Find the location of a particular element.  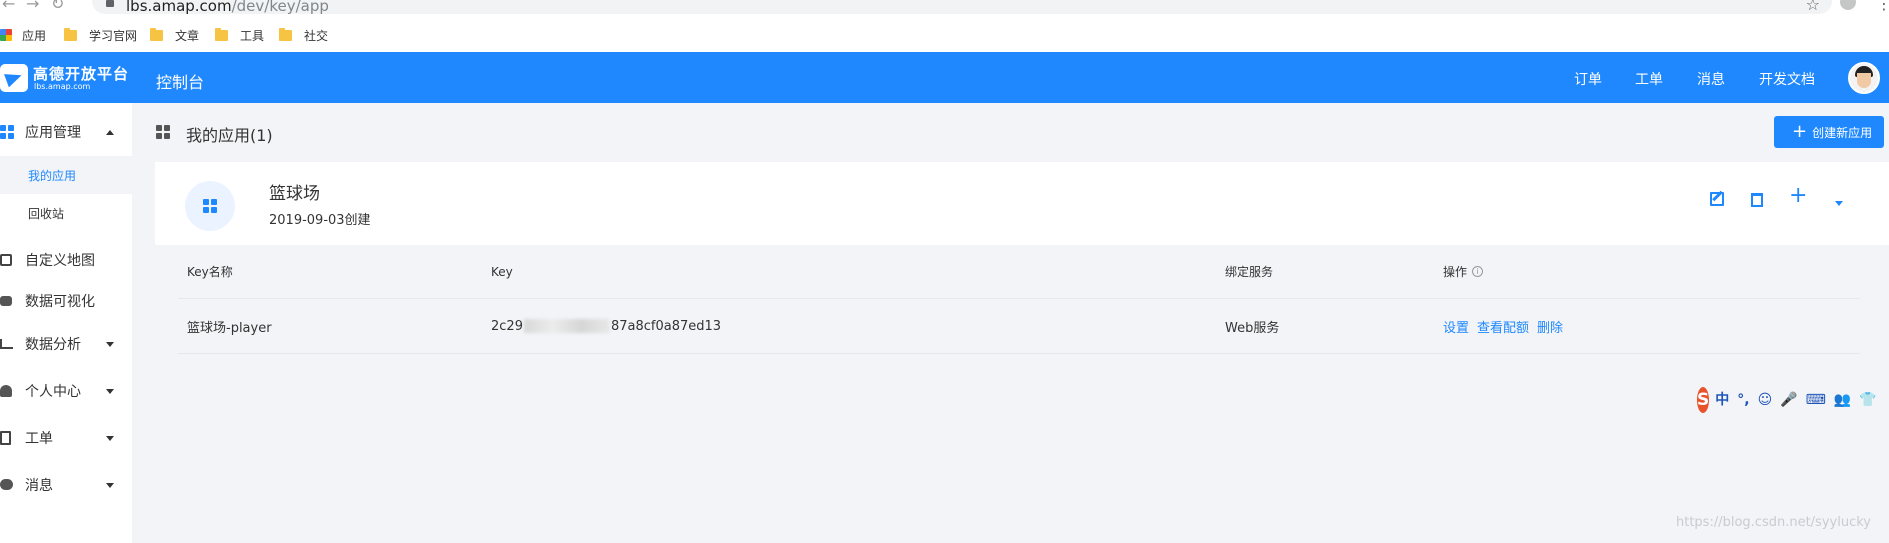

top-header: 高德开放平台 lbs.amap.com 控制台 订单 工单 消息 开发文档 is located at coordinates (944, 77).